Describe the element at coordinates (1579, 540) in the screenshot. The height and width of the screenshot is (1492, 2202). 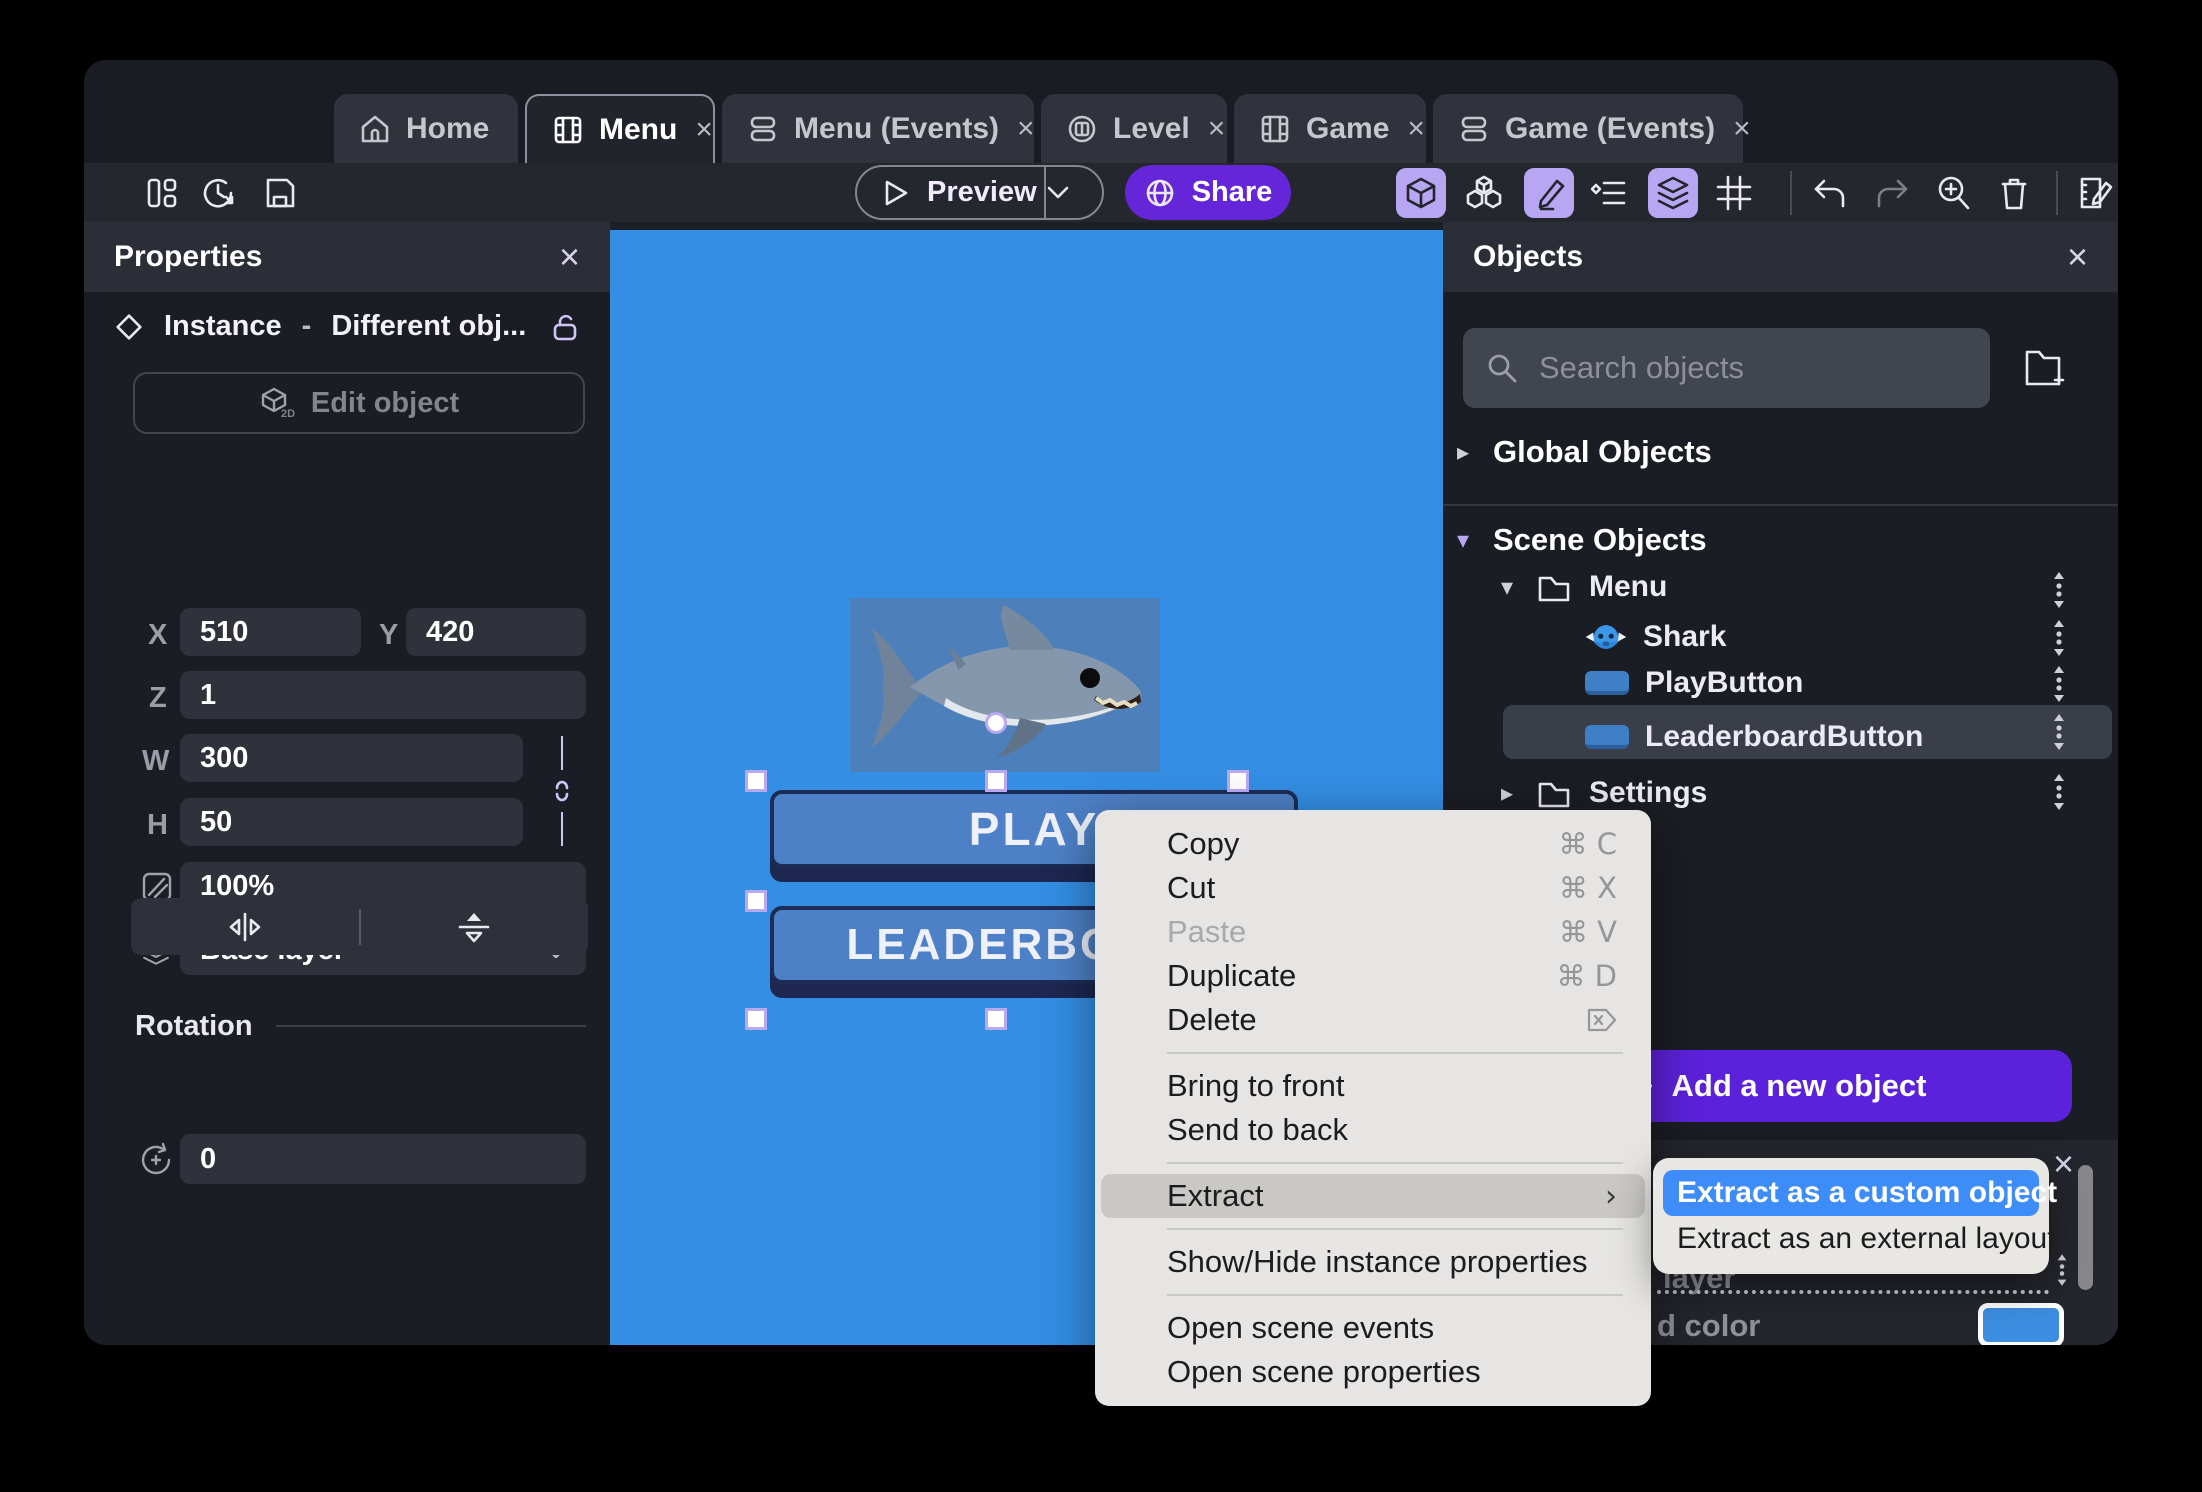
I see `scene-objects-section: ▾ Scene Objects` at that location.